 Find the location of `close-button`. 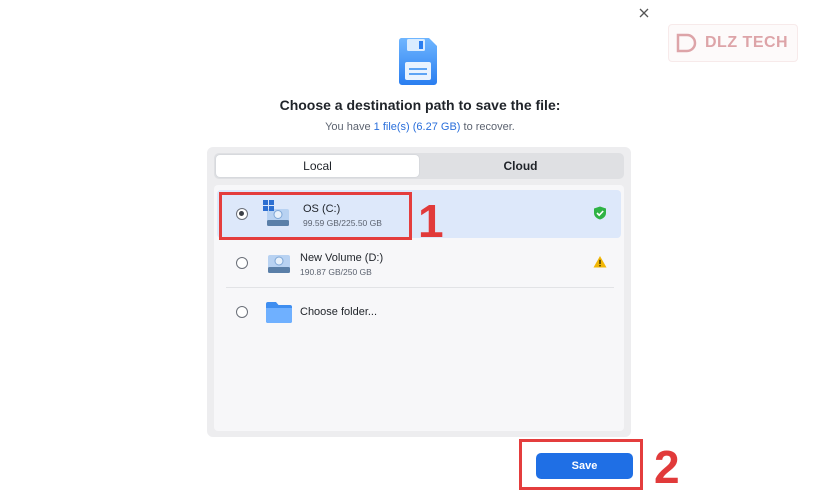

close-button is located at coordinates (644, 13).